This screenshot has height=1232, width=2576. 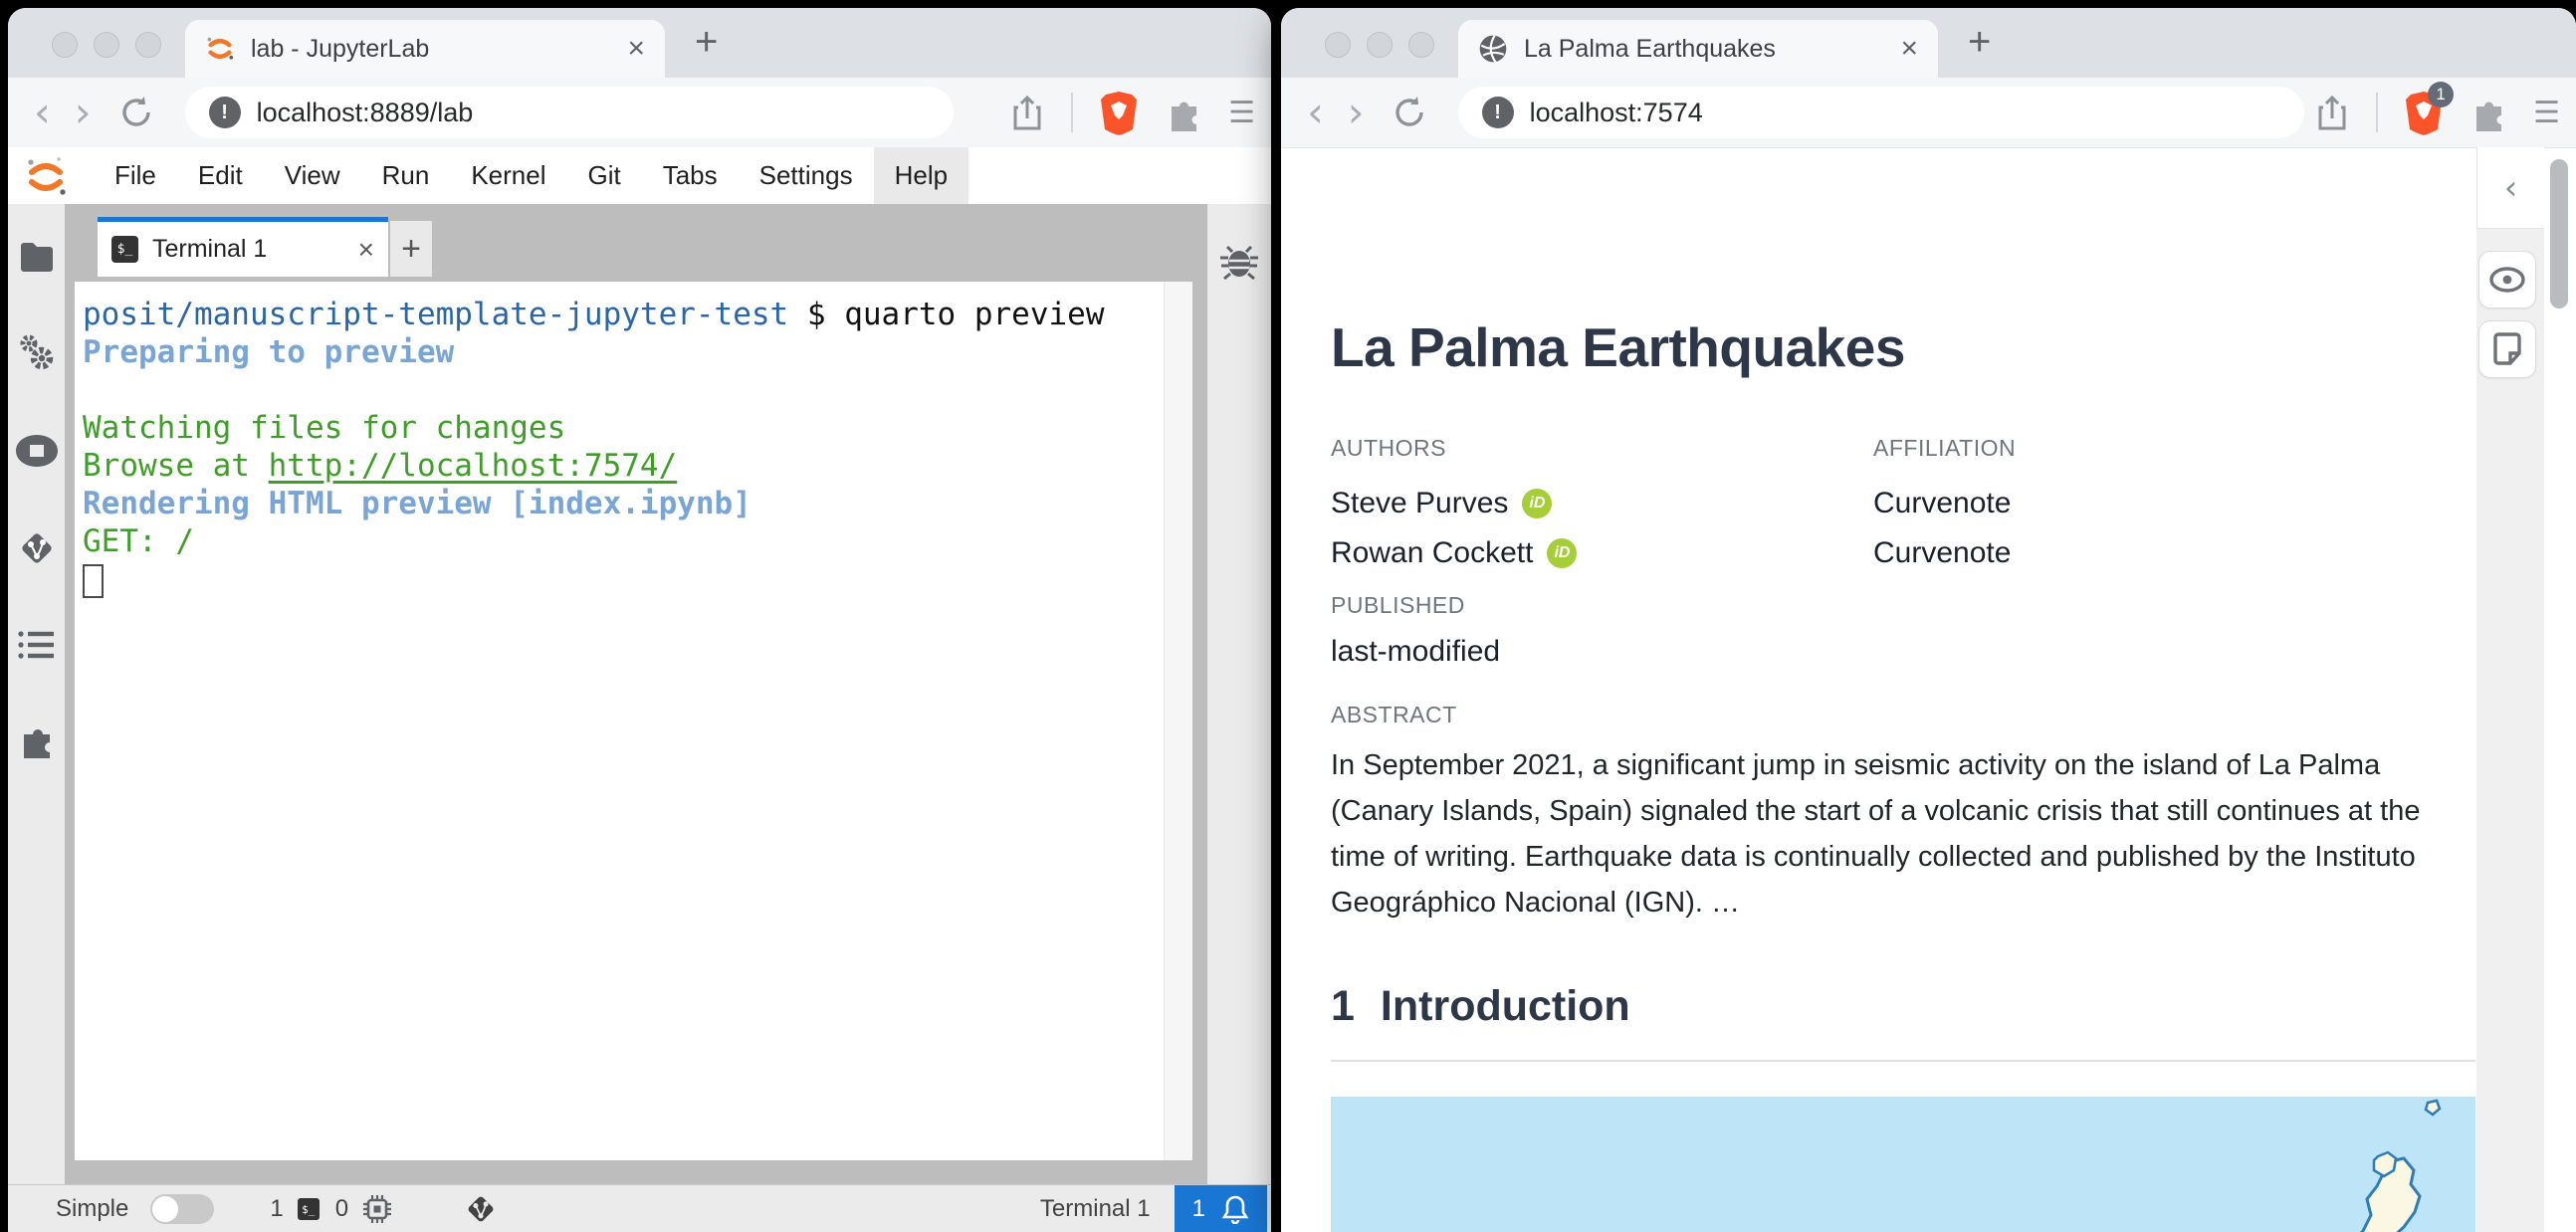 What do you see at coordinates (1618, 347) in the screenshot?
I see `page-title: La Palma Earthquakes` at bounding box center [1618, 347].